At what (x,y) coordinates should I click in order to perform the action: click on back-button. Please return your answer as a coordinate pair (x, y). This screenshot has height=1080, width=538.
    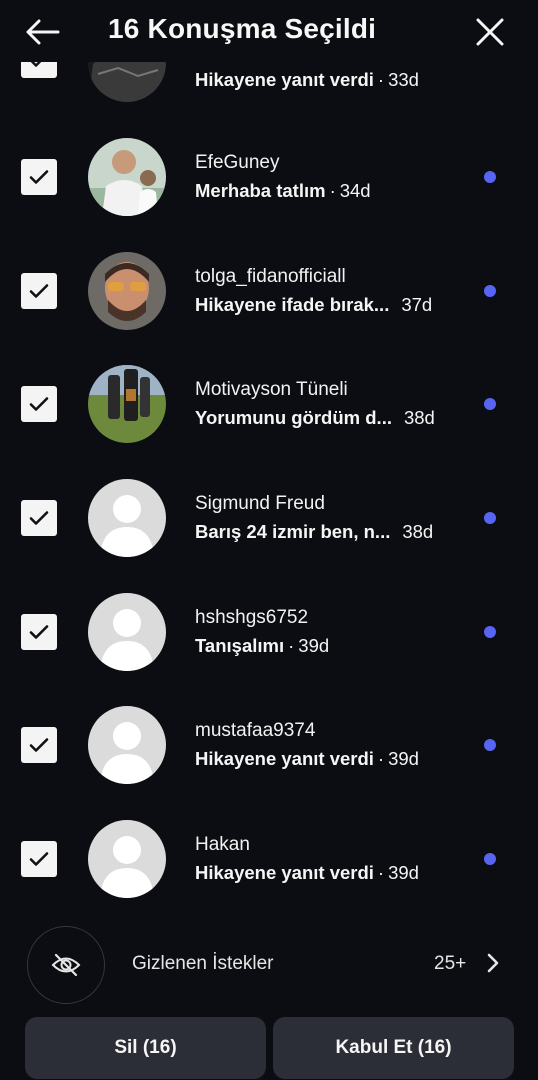
    Looking at the image, I should click on (42, 32).